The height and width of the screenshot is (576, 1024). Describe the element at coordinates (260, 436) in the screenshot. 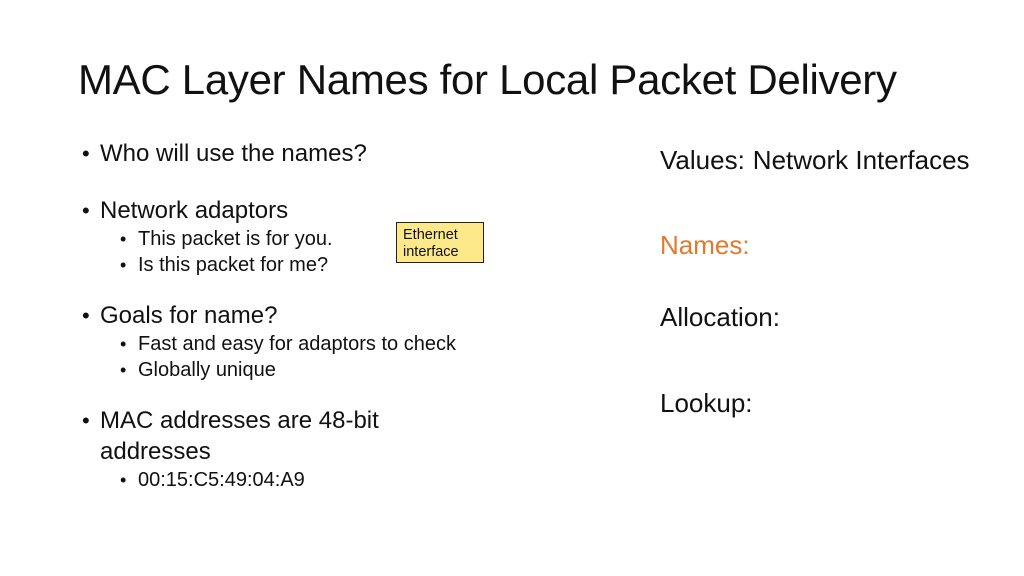

I see `bullet-mac-addresses: MAC addresses are 48-bit addresses` at that location.